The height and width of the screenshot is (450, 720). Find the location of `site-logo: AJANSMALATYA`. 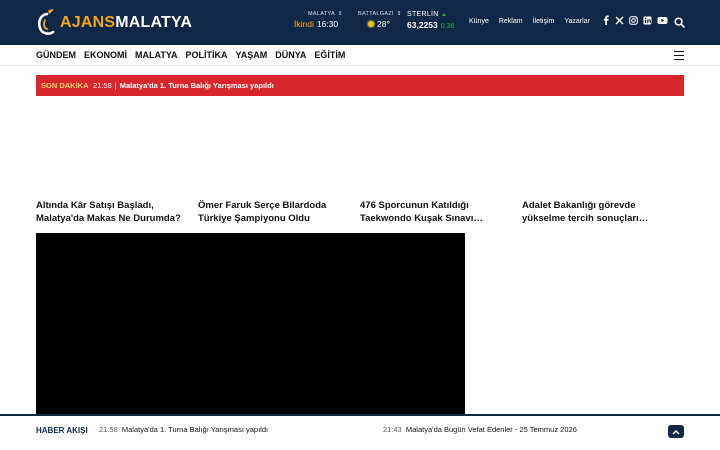

site-logo: AJANSMALATYA is located at coordinates (114, 23).